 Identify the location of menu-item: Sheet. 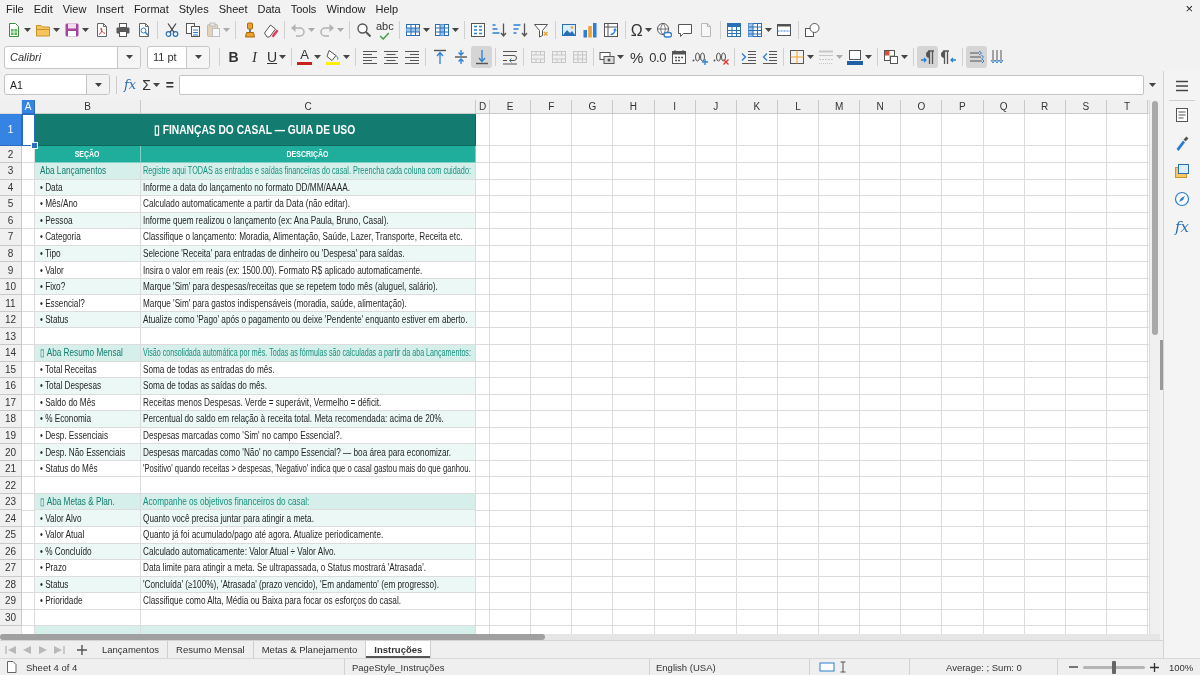
(233, 8).